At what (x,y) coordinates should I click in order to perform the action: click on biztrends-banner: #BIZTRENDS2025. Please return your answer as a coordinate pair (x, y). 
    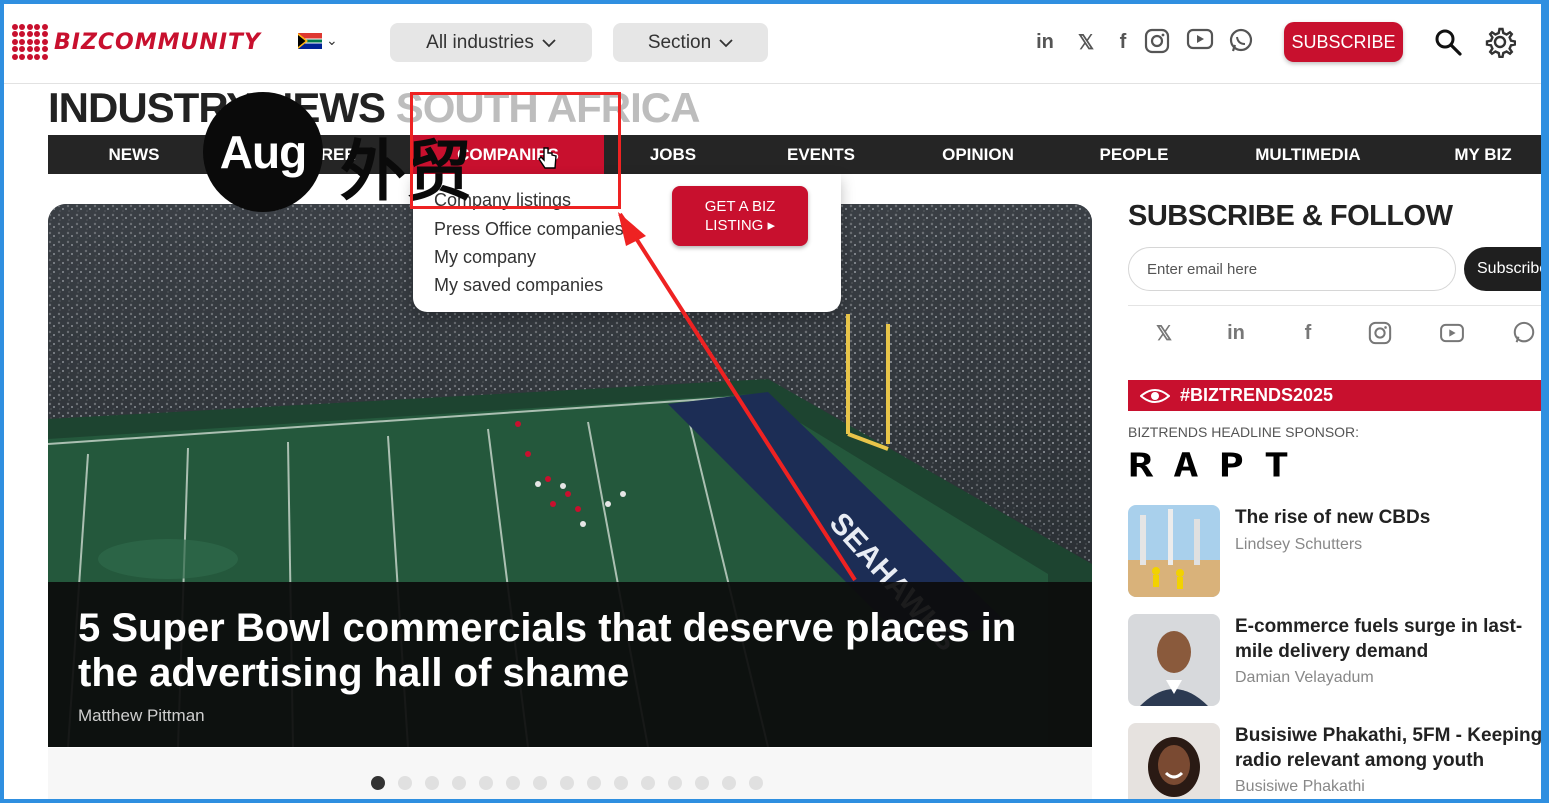
    Looking at the image, I should click on (1334, 395).